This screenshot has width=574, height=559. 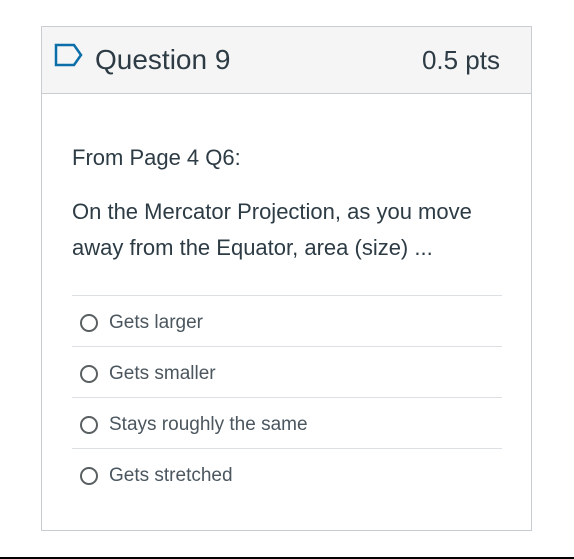 I want to click on answer-option: Stays roughly the same, so click(x=287, y=422).